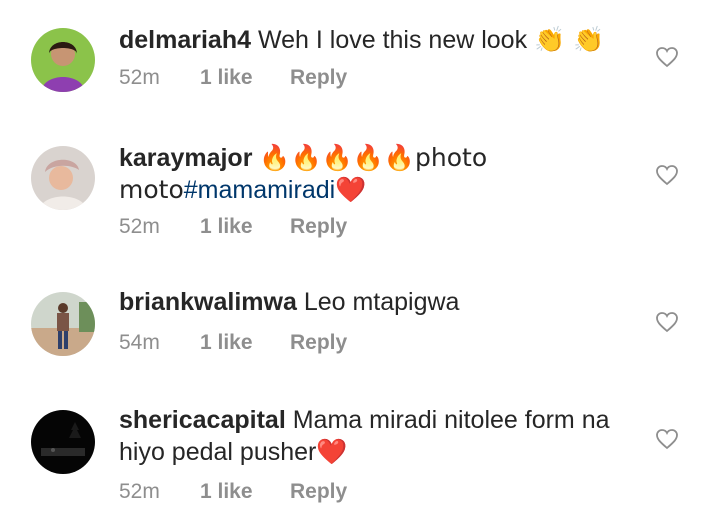  Describe the element at coordinates (185, 158) in the screenshot. I see `comment-username: karaymajor` at that location.